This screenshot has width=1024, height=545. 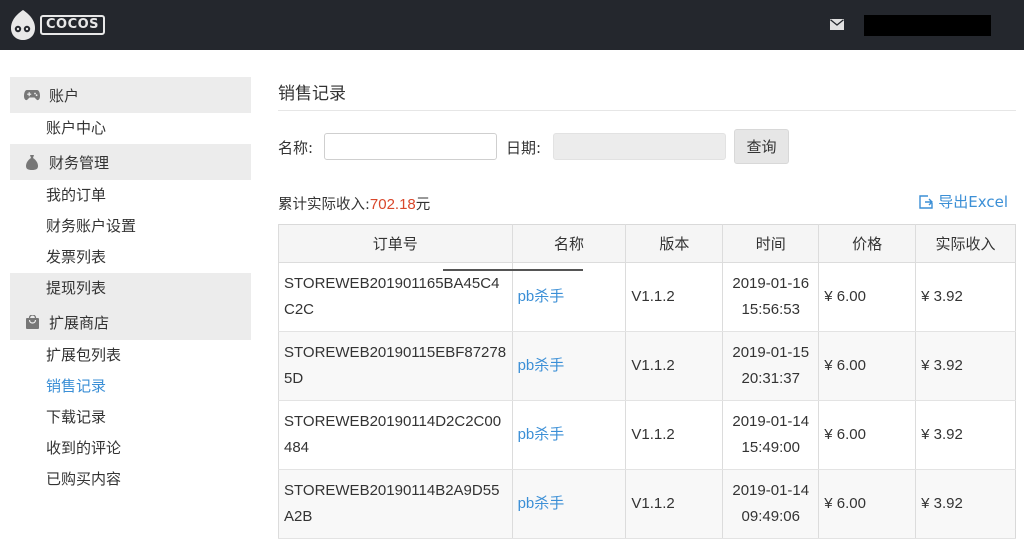 What do you see at coordinates (130, 162) in the screenshot?
I see `sidebar-group-finance: 财务管理` at bounding box center [130, 162].